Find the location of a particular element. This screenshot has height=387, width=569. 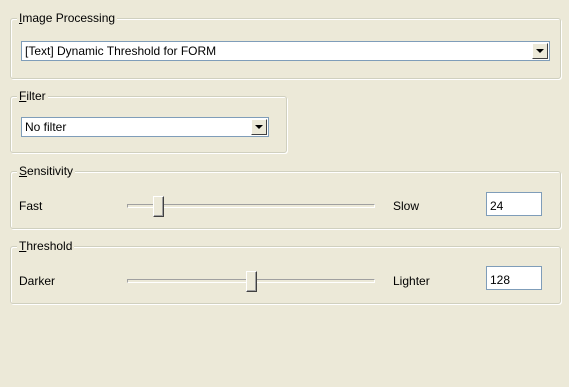

image-processing-selected-value: [Text] Dynamic Threshold for FORM is located at coordinates (121, 51).